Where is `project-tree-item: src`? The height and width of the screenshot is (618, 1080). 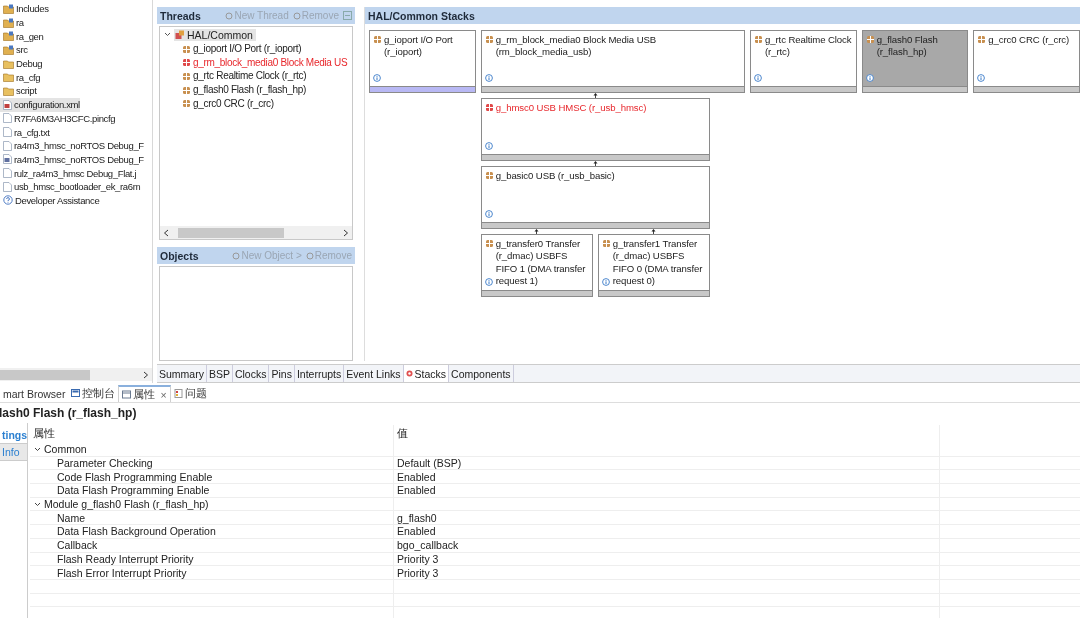 project-tree-item: src is located at coordinates (14, 50).